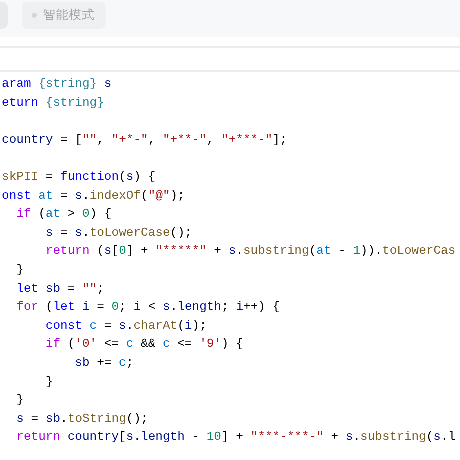 This screenshot has width=460, height=460. What do you see at coordinates (54, 103) in the screenshot?
I see `code-line: eturn {string}` at bounding box center [54, 103].